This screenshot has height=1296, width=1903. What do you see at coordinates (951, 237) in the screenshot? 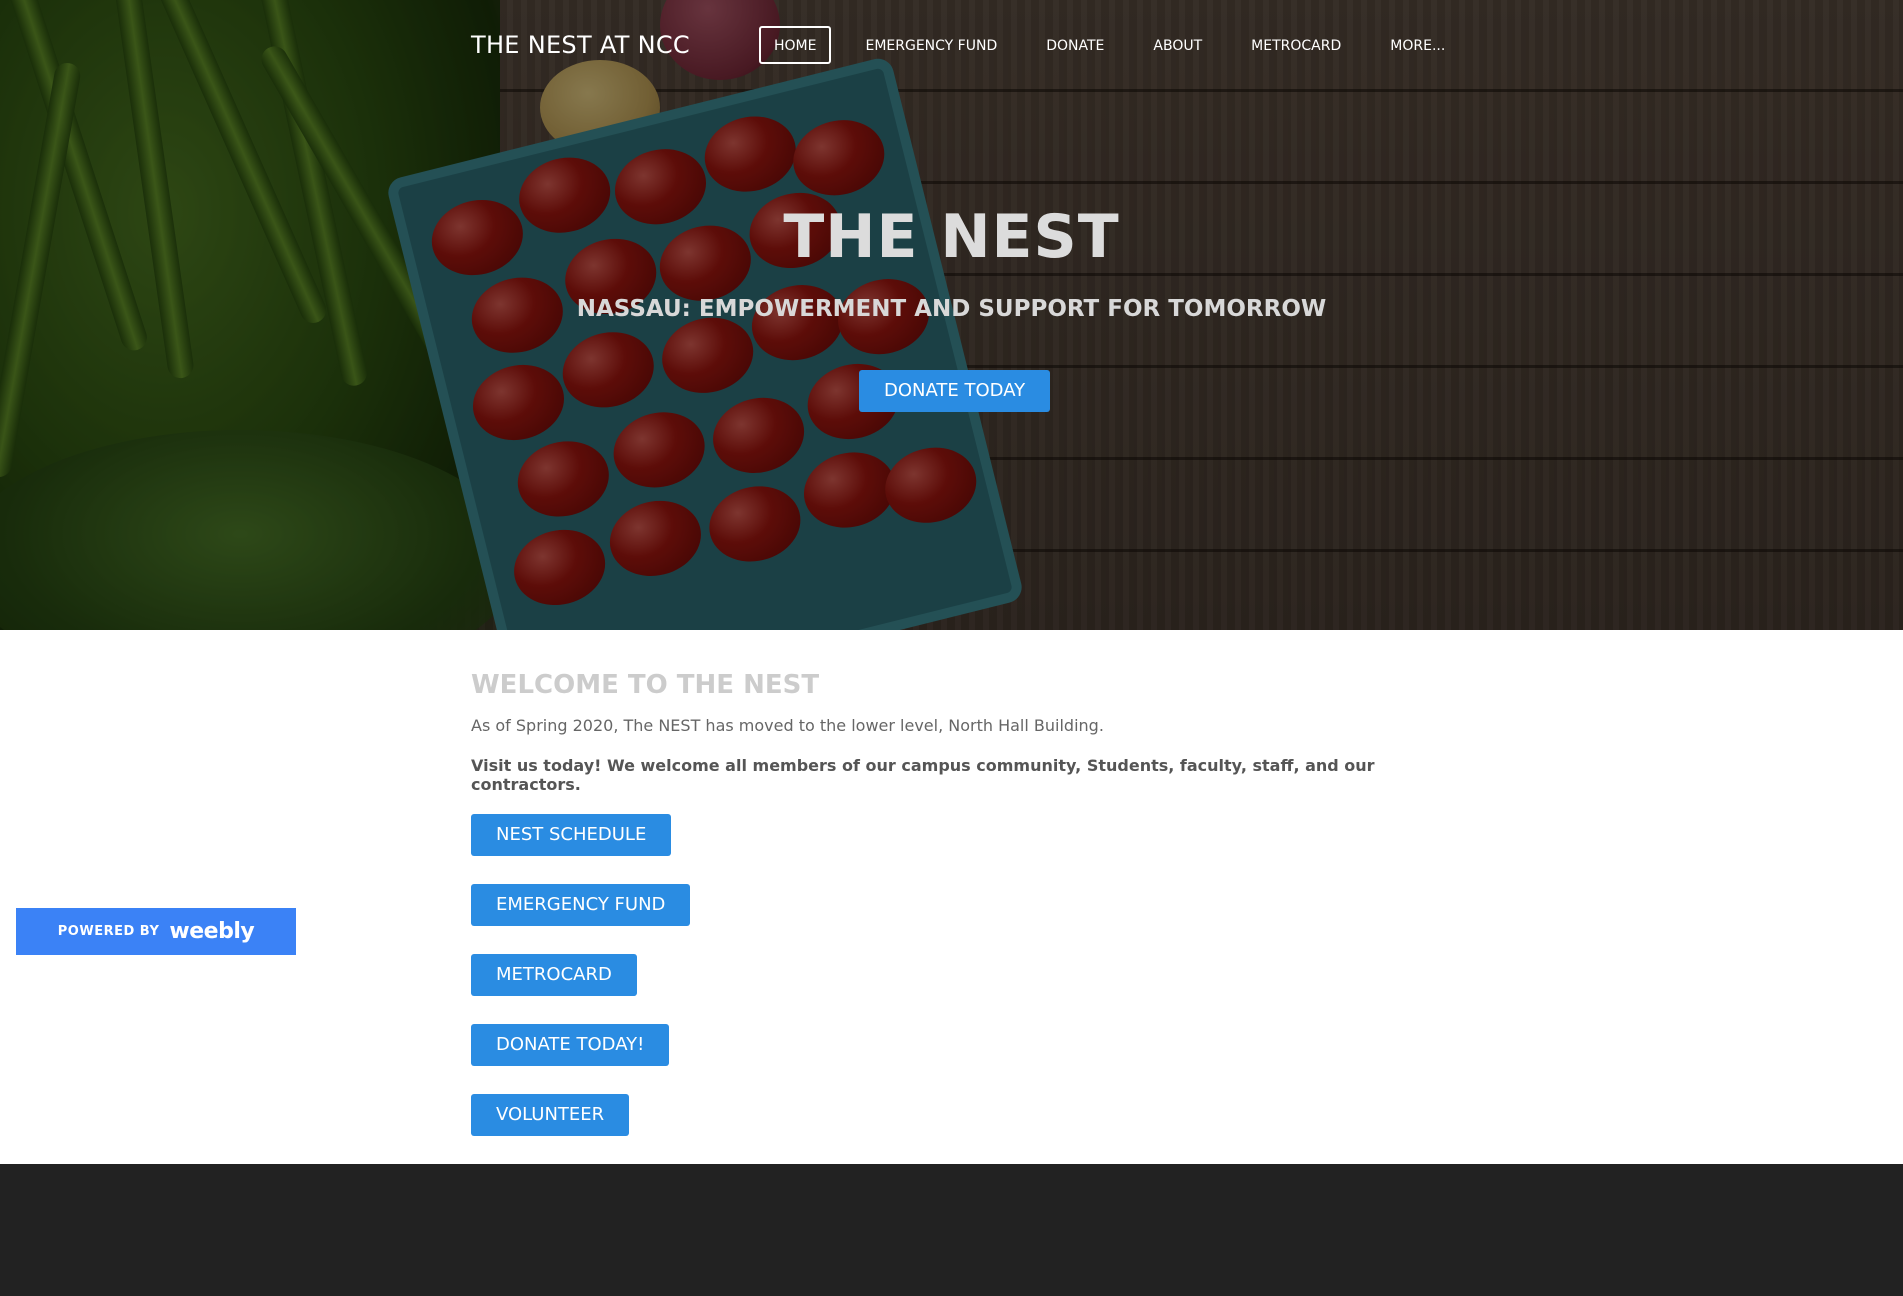
I see `hero-title: THE NEST` at bounding box center [951, 237].